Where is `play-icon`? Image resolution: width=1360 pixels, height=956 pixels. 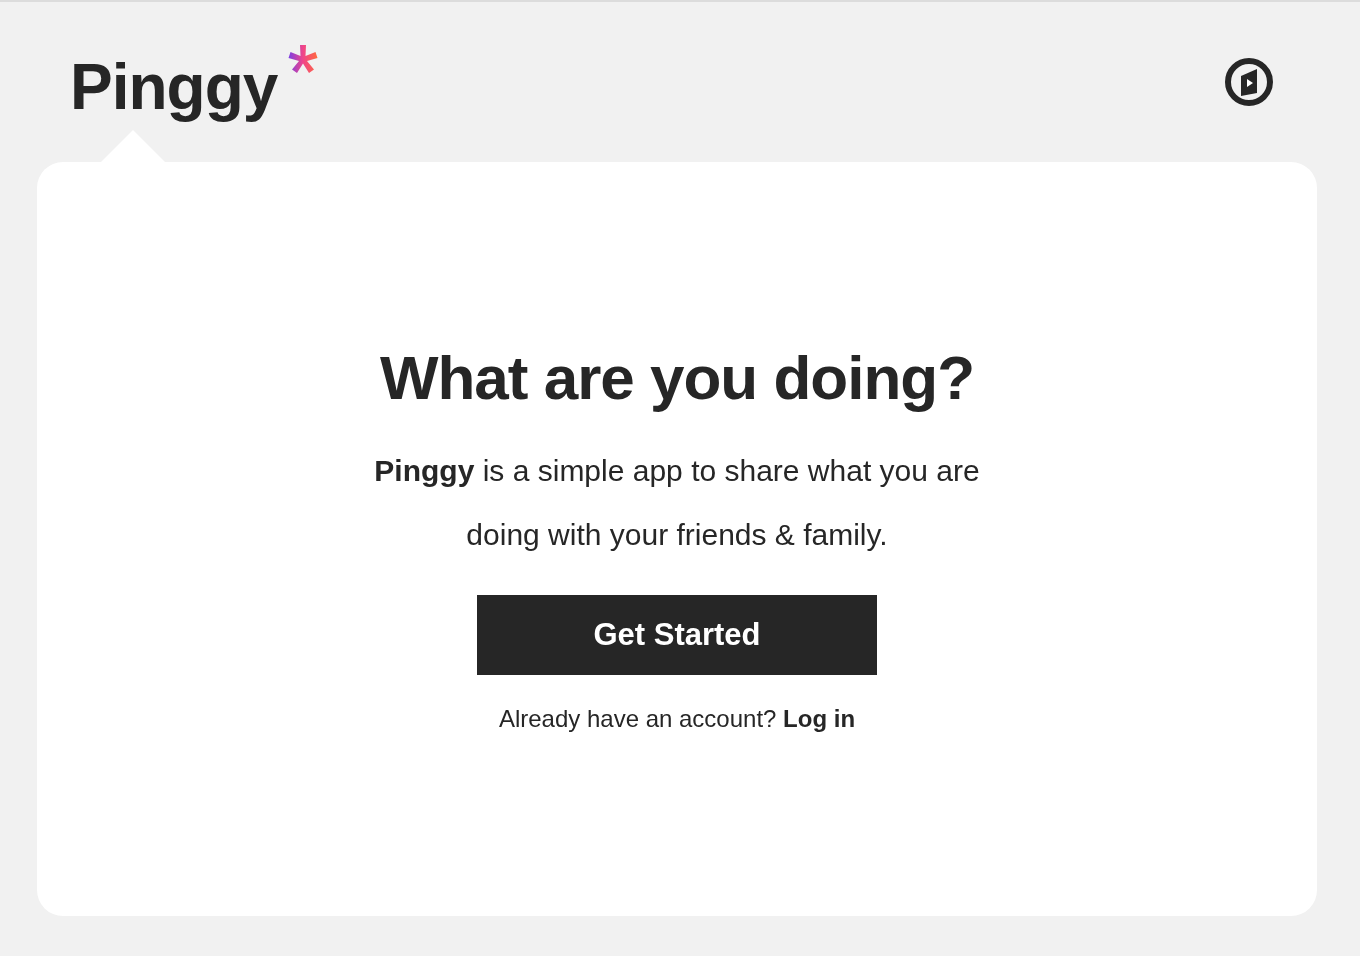
play-icon is located at coordinates (1249, 82).